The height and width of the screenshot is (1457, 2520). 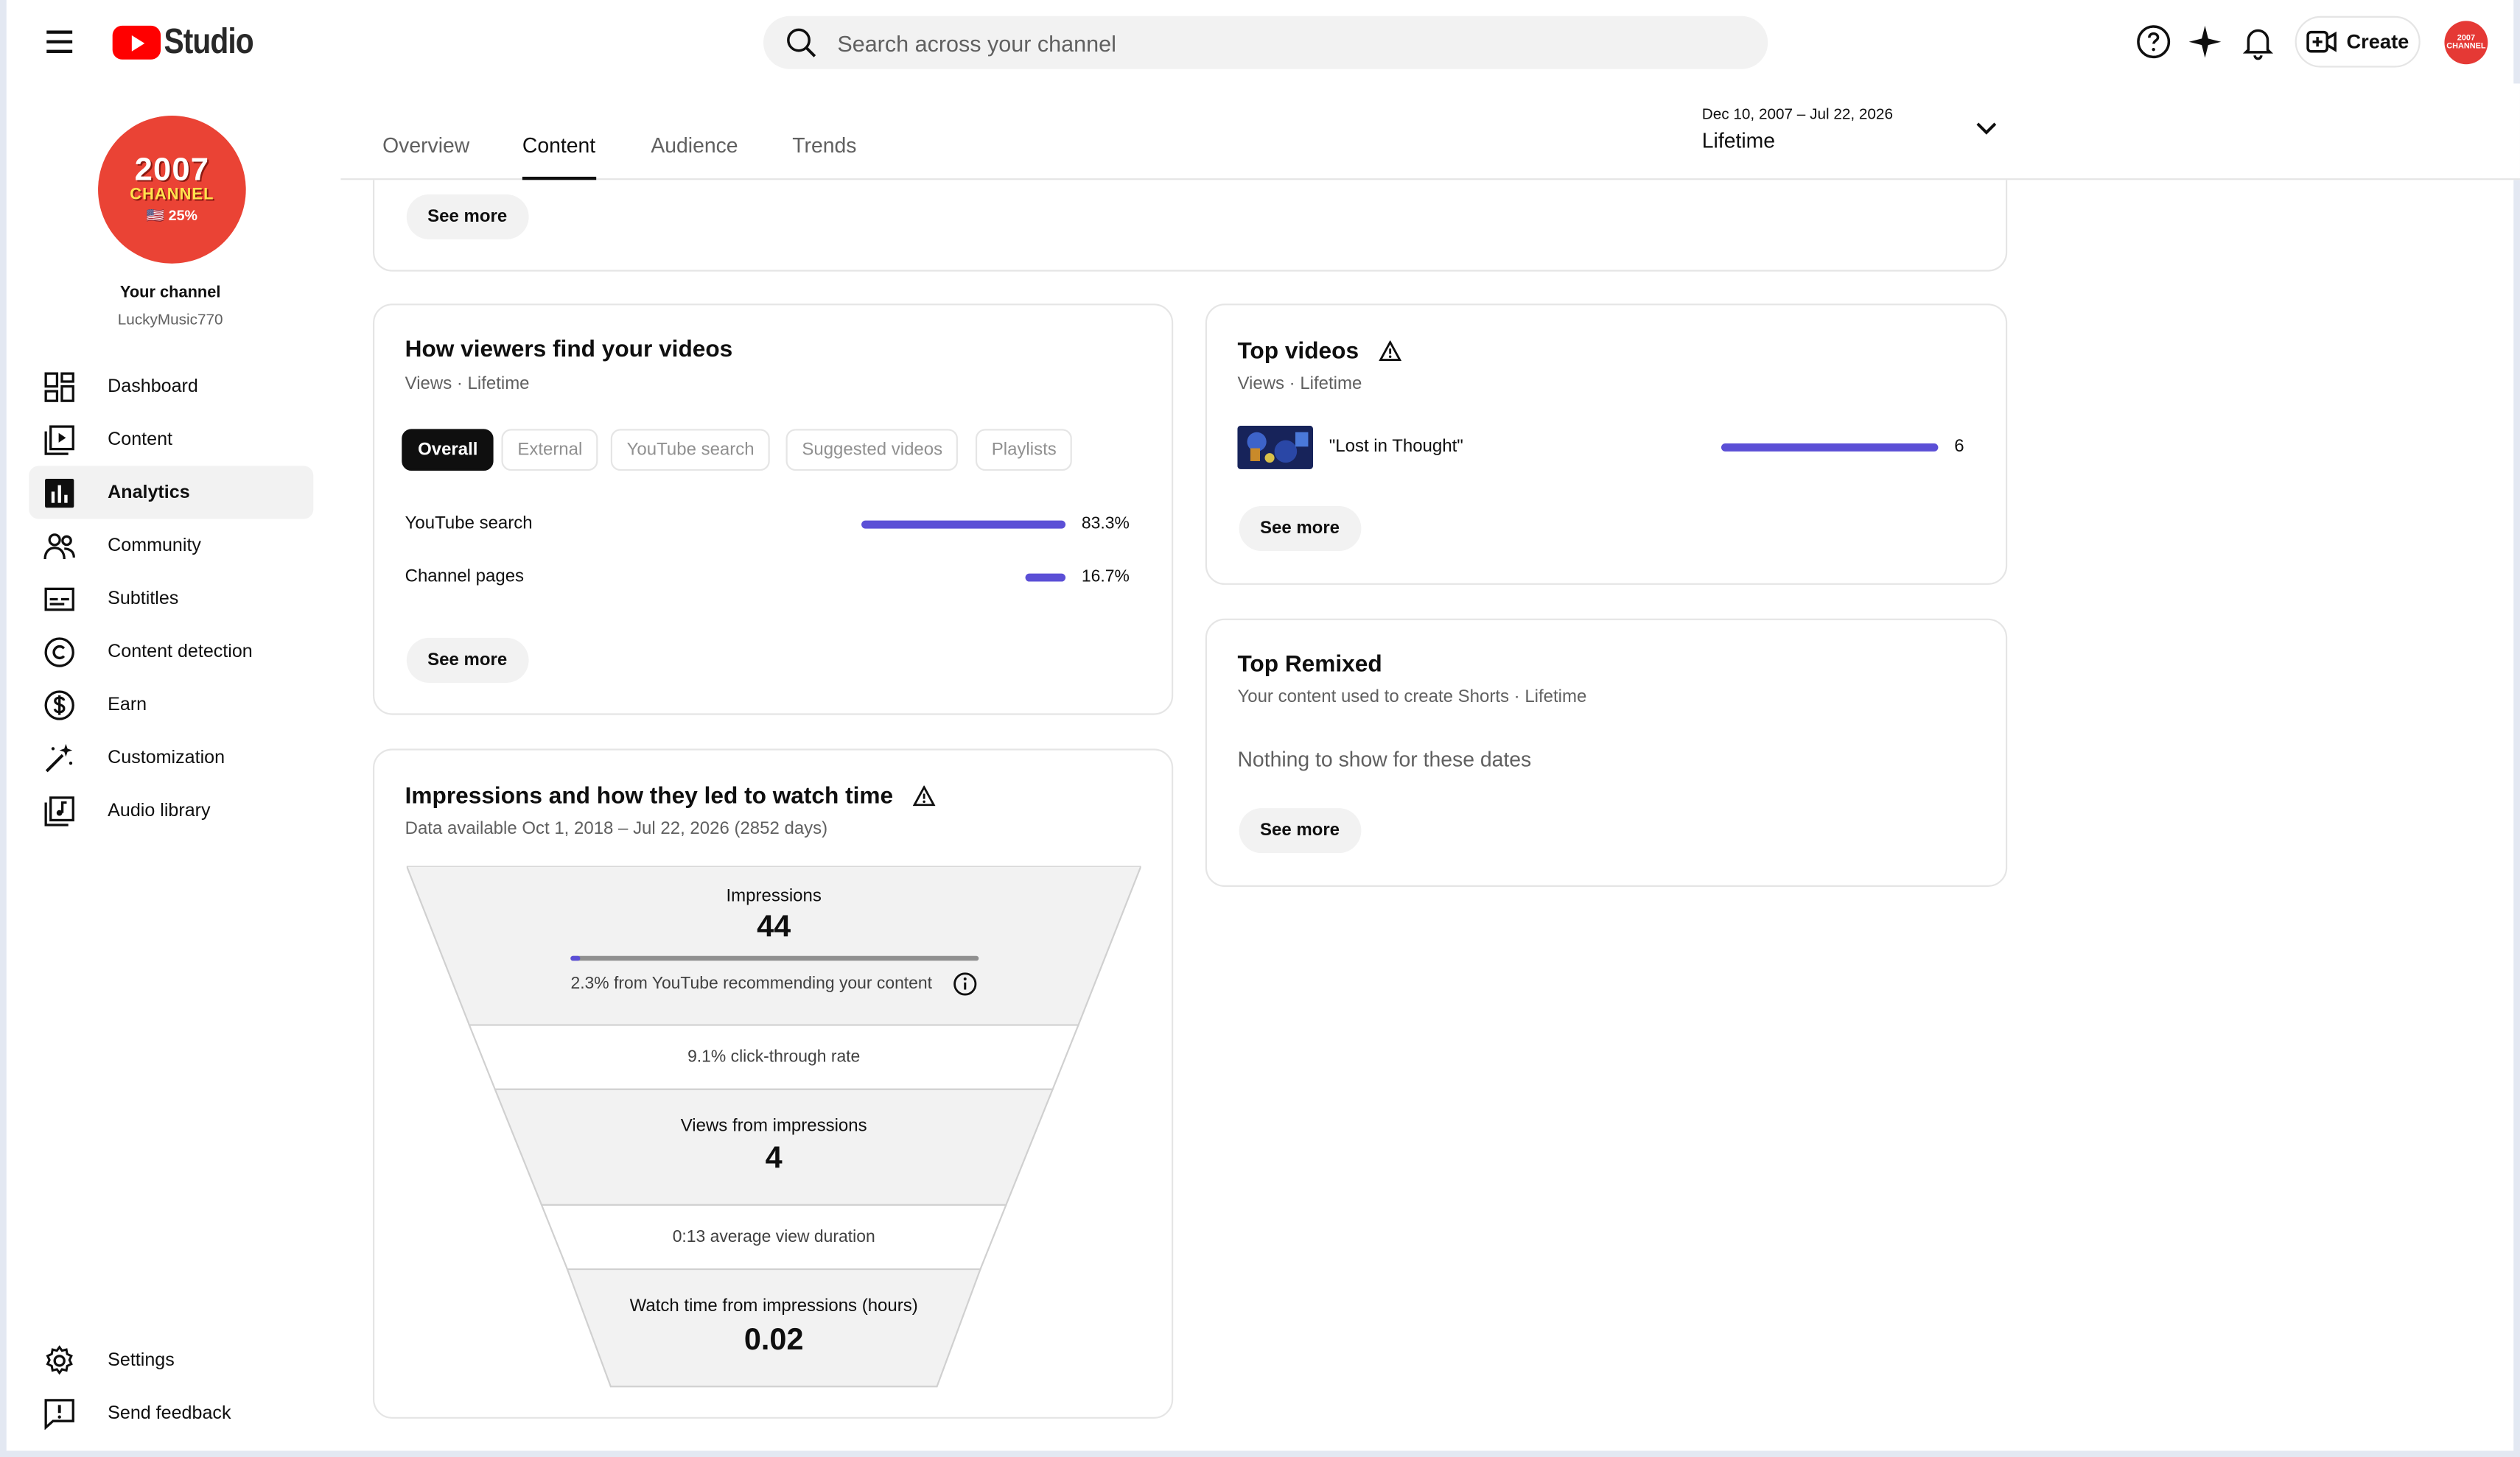 I want to click on channel-name: LuckyMusic770, so click(x=170, y=321).